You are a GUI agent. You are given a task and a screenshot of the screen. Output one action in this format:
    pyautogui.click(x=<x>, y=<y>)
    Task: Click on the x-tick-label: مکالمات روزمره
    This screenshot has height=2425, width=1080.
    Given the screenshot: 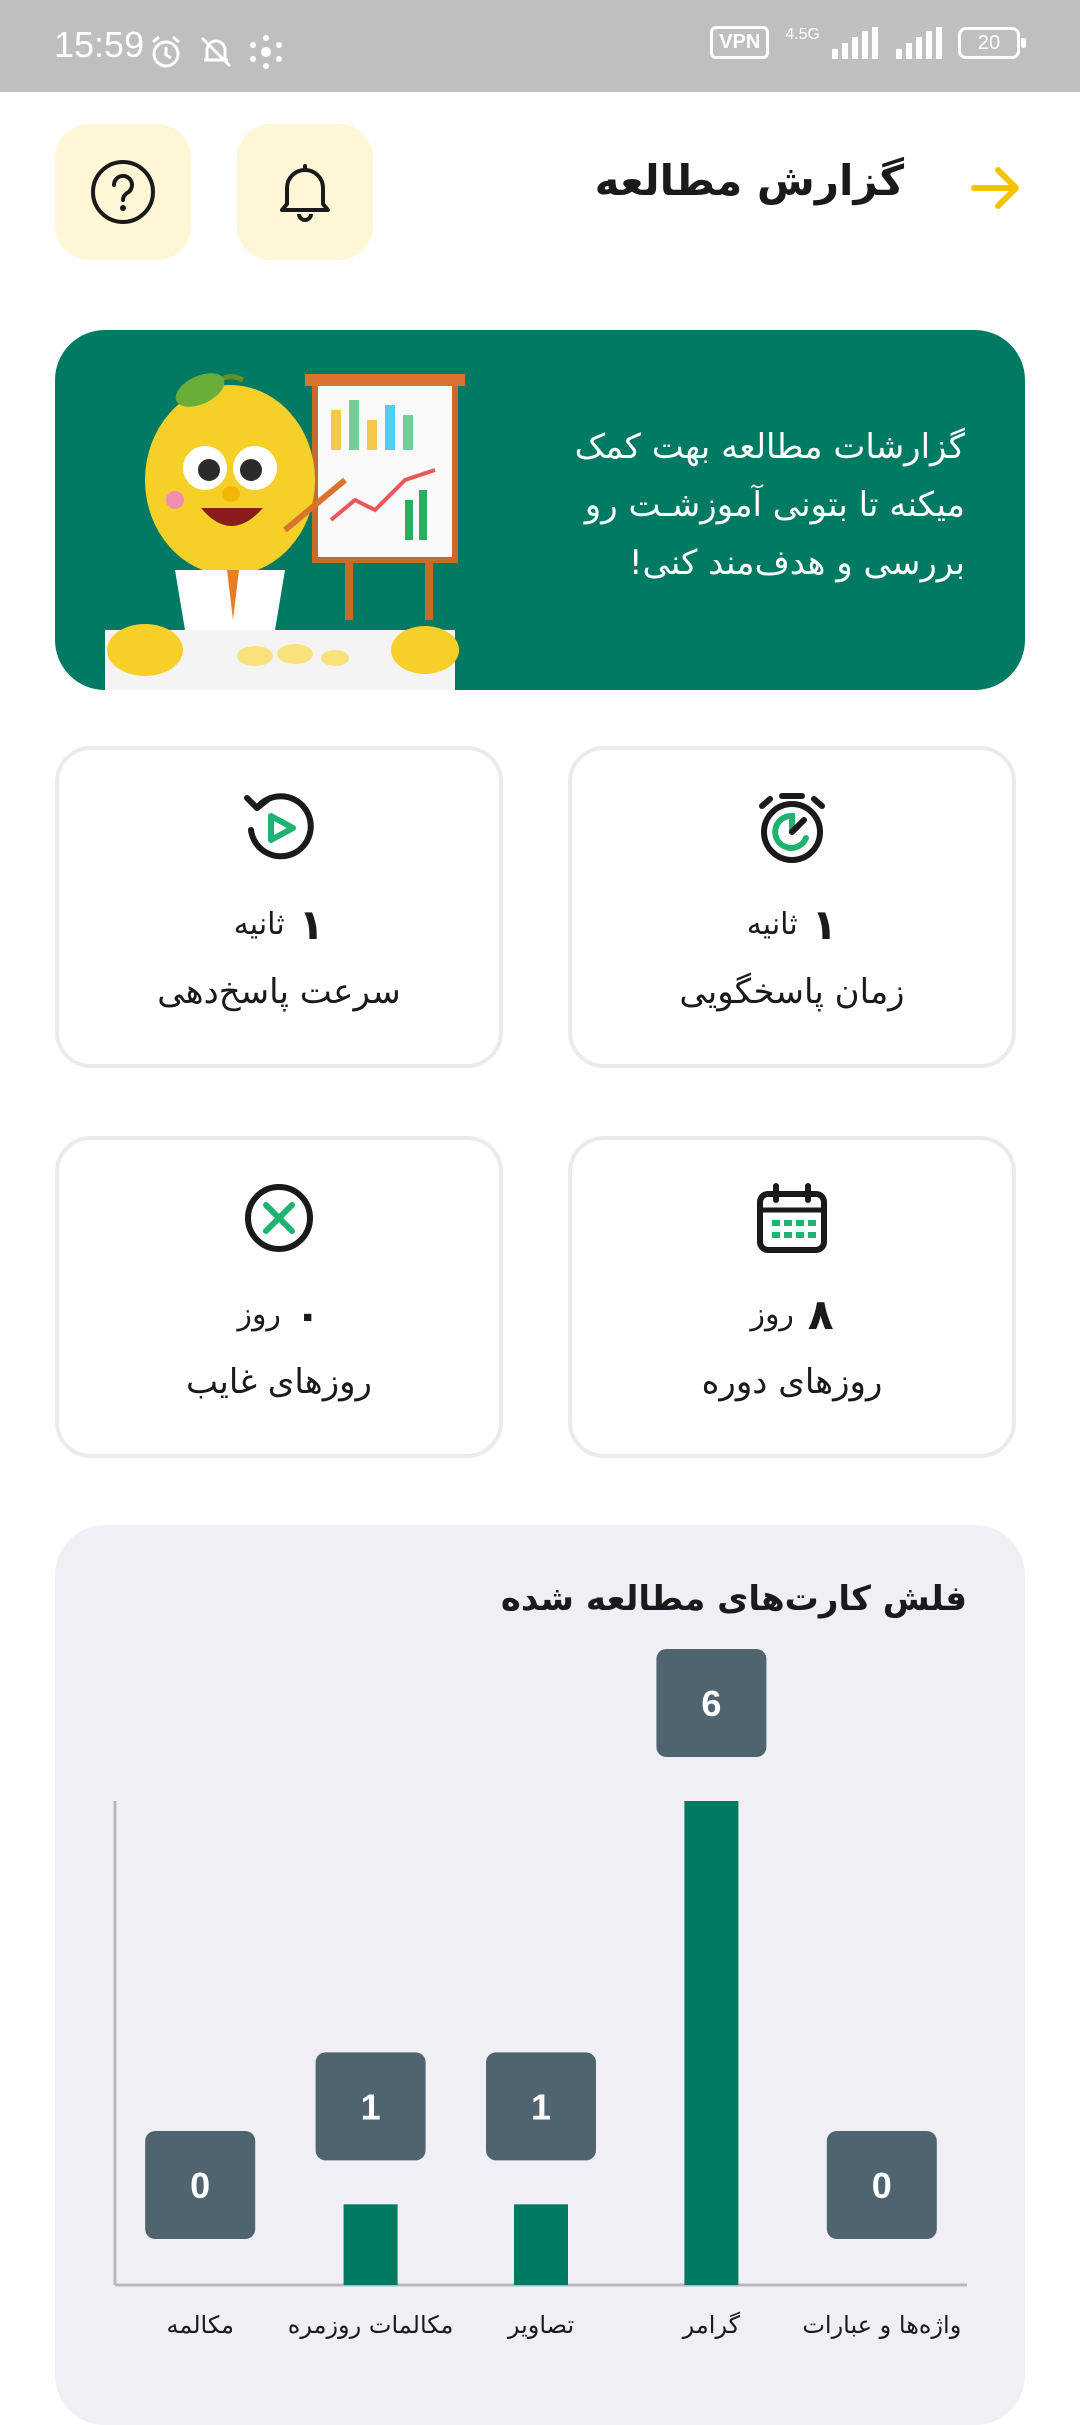 What is the action you would take?
    pyautogui.click(x=371, y=2325)
    